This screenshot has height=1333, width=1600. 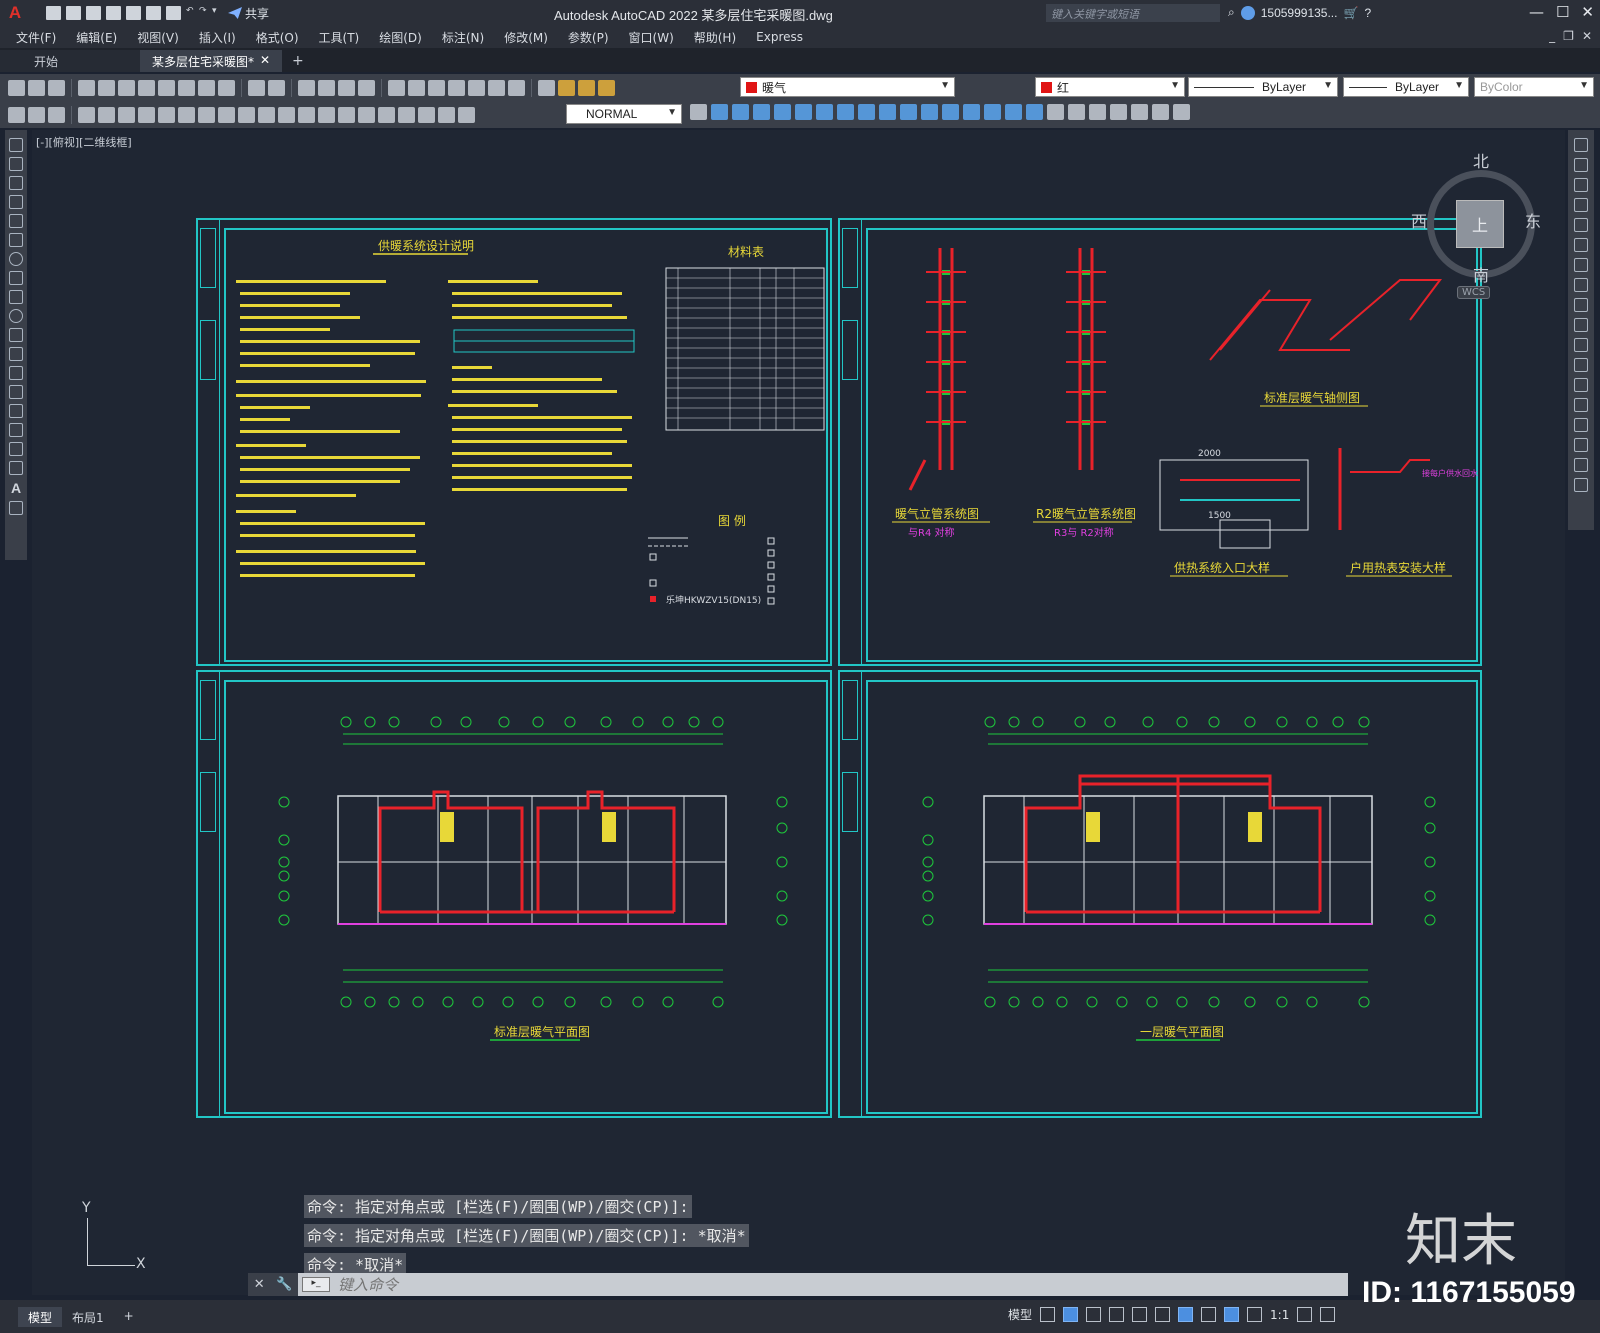 What do you see at coordinates (306, 114) in the screenshot?
I see `dim-space-icon` at bounding box center [306, 114].